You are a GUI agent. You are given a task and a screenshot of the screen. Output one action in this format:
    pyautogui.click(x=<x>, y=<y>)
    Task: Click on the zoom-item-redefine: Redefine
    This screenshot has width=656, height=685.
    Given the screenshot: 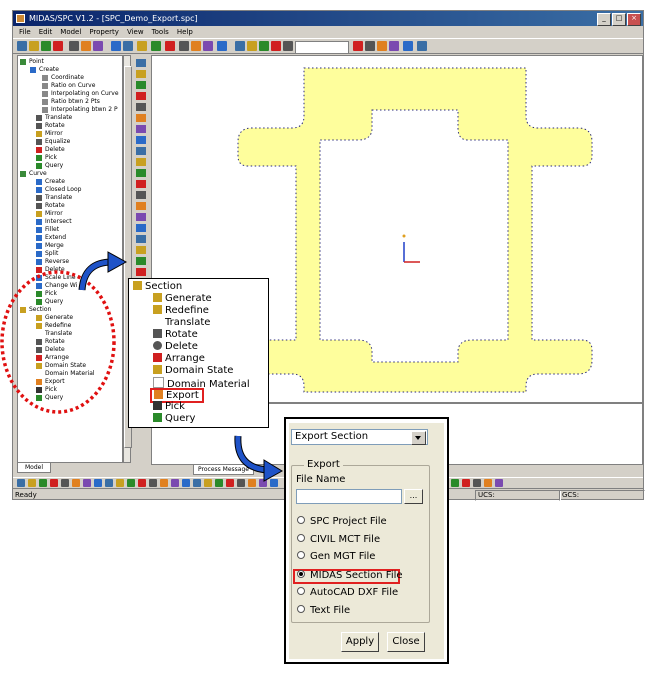 What is the action you would take?
    pyautogui.click(x=181, y=311)
    